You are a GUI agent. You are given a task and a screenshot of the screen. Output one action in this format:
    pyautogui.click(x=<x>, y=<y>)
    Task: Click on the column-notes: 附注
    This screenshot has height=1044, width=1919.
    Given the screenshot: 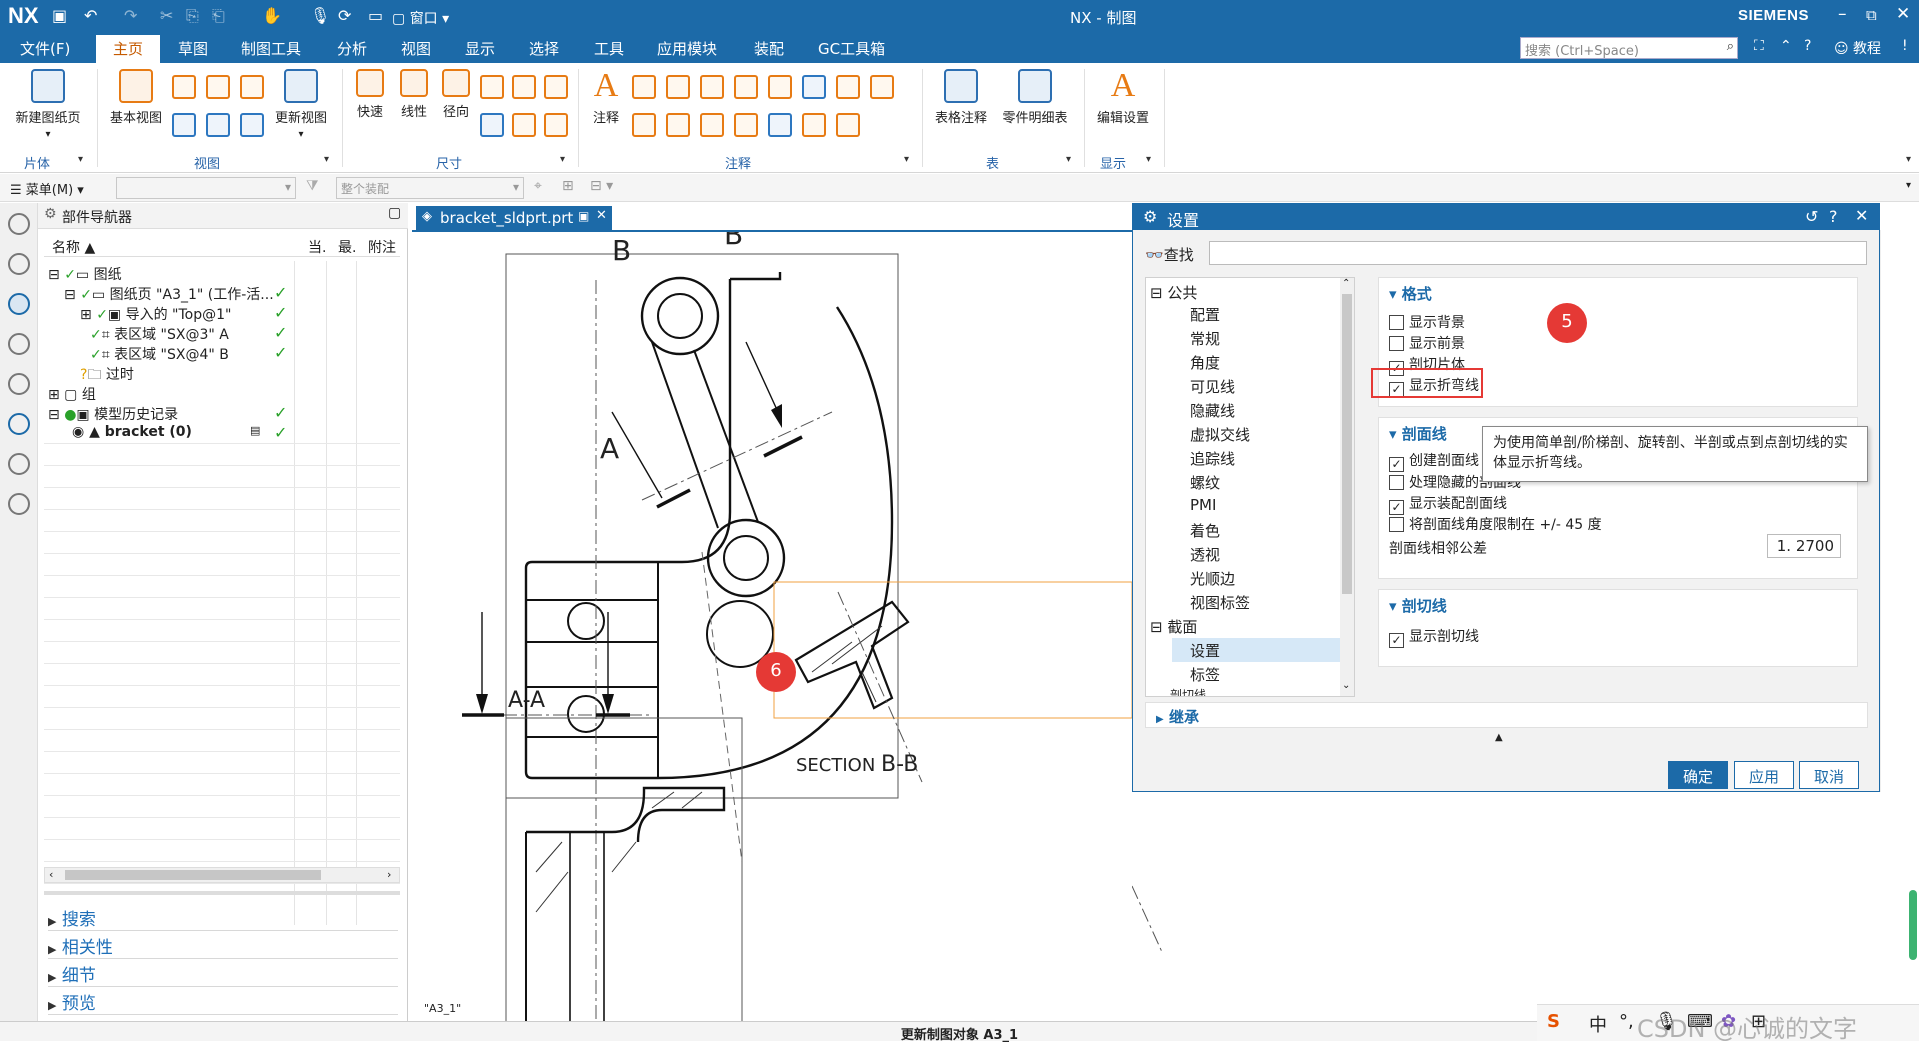 What is the action you would take?
    pyautogui.click(x=382, y=247)
    